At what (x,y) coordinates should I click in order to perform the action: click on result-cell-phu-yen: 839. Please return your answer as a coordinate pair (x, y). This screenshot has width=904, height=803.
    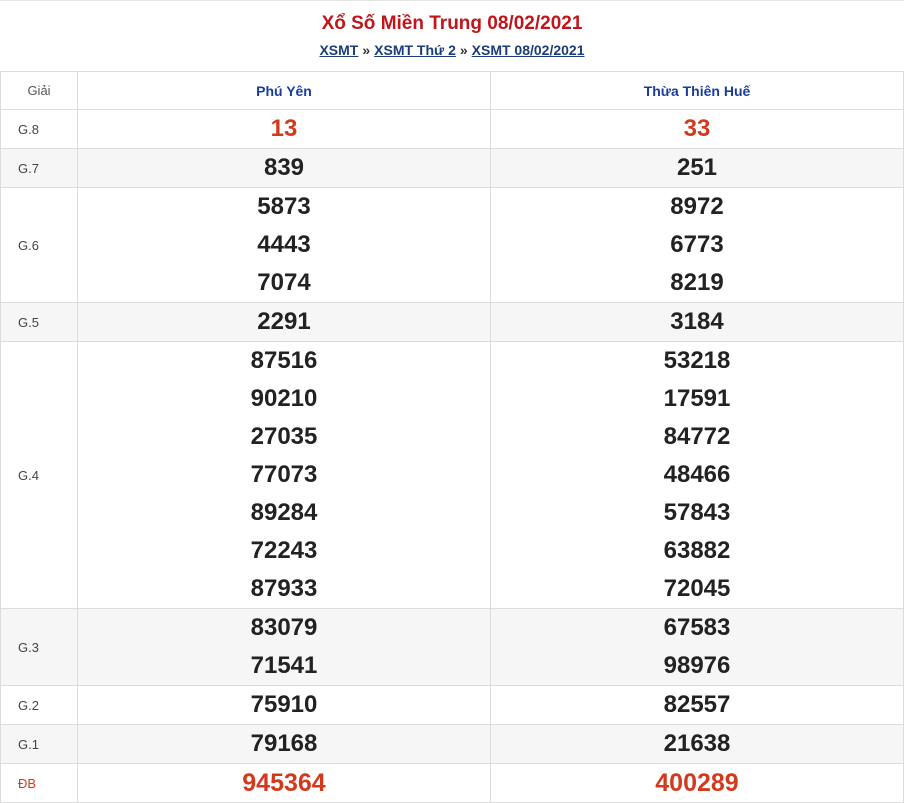
    Looking at the image, I should click on (284, 168).